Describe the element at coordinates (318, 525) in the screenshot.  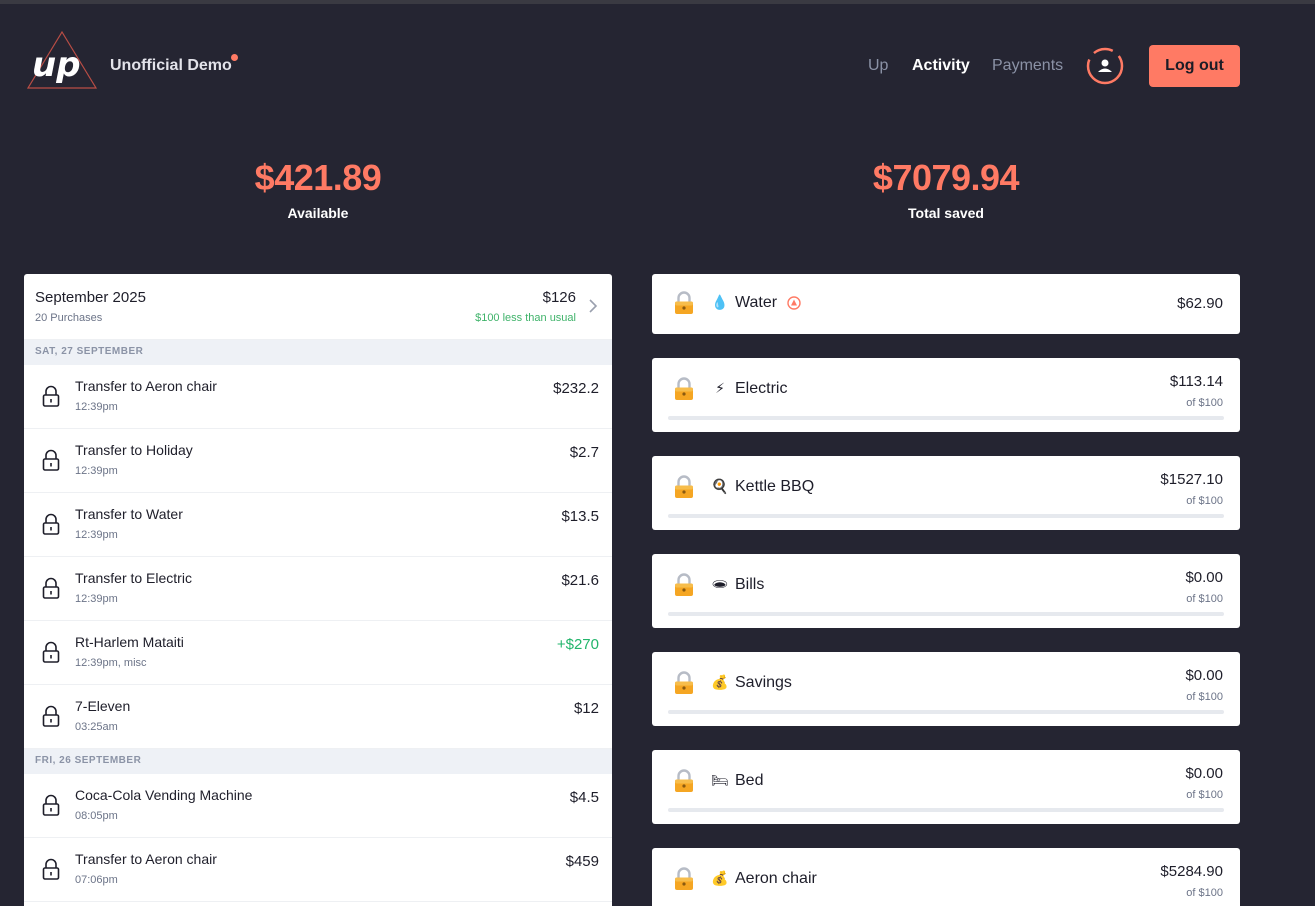
I see `transaction-row: Transfer to Water 12:39pm $13.5` at that location.